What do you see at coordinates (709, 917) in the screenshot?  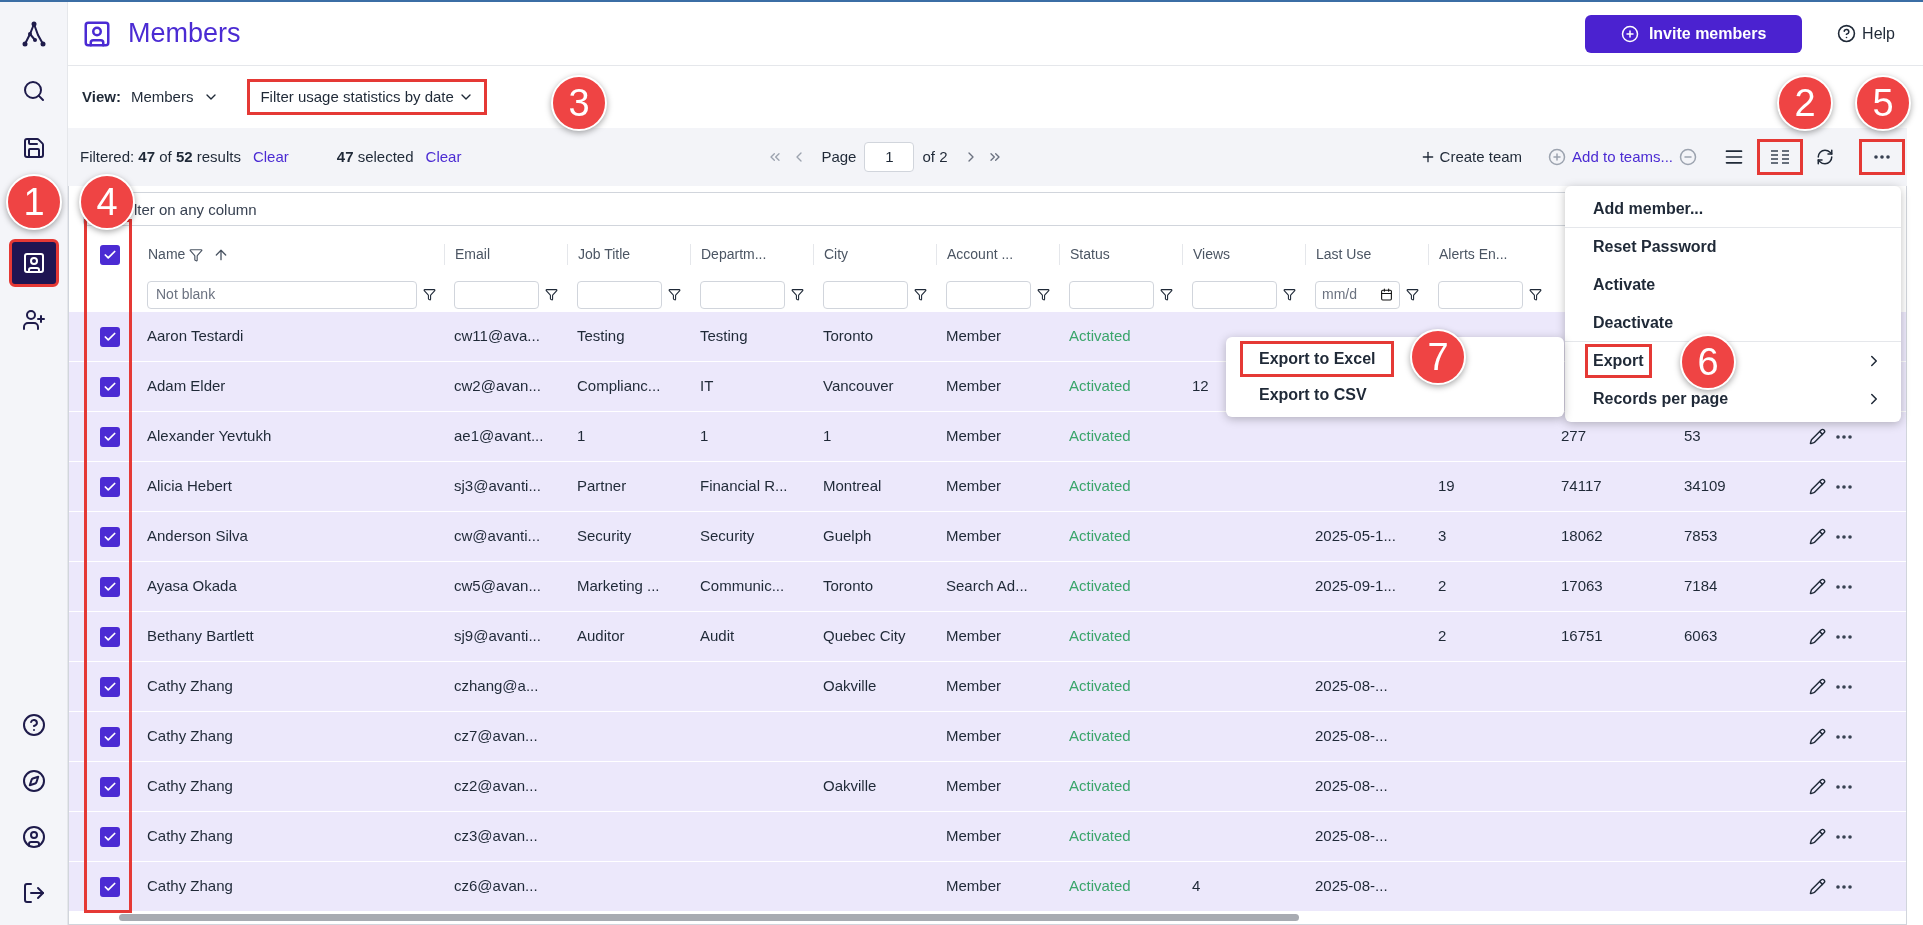 I see `horizontal-scrollbar` at bounding box center [709, 917].